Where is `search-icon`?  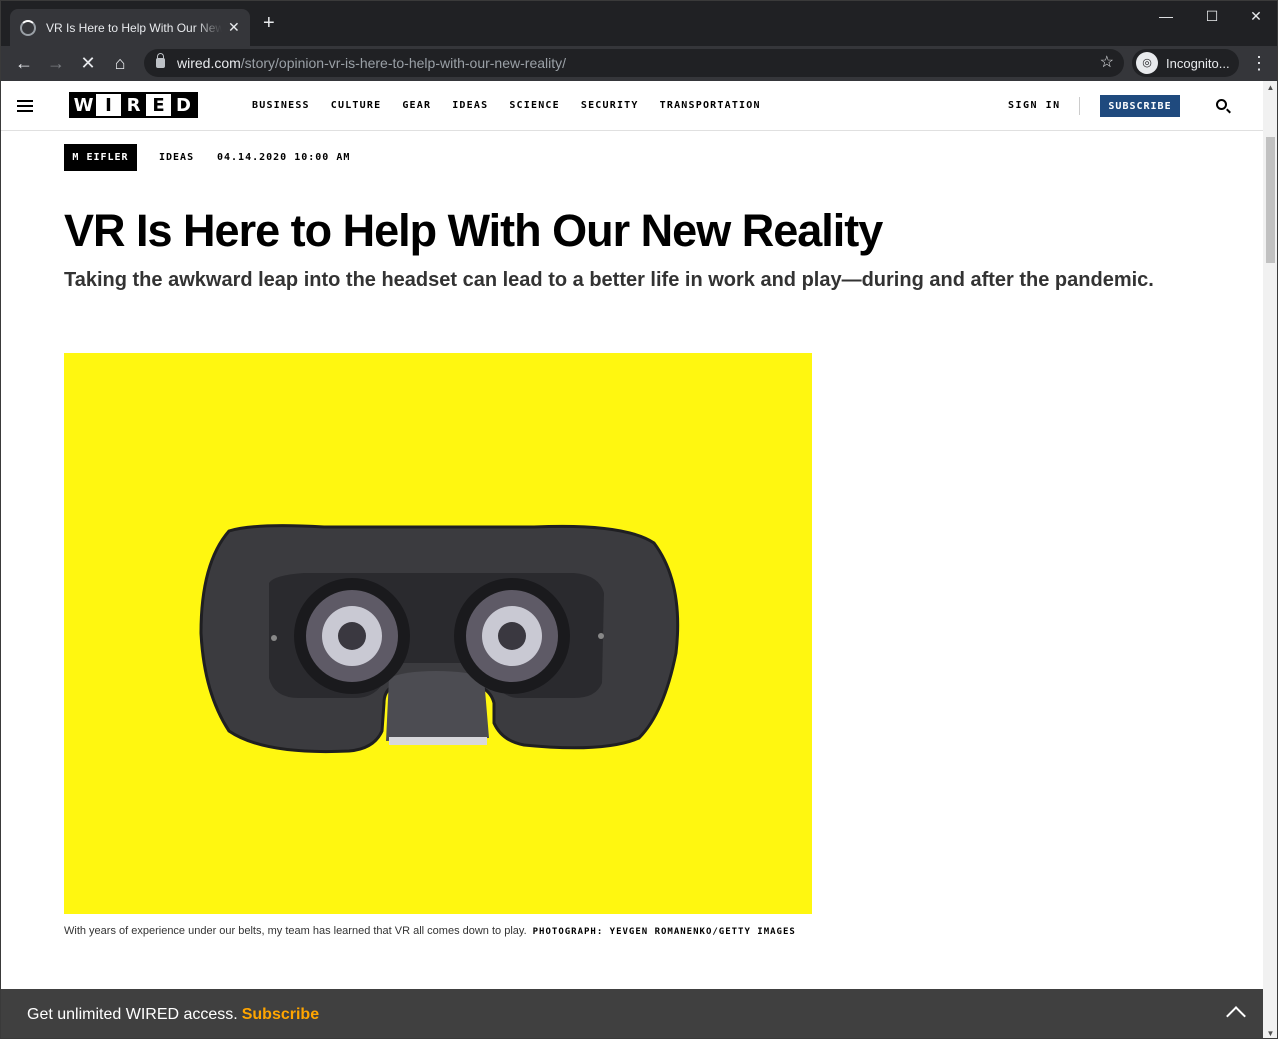 search-icon is located at coordinates (1221, 104).